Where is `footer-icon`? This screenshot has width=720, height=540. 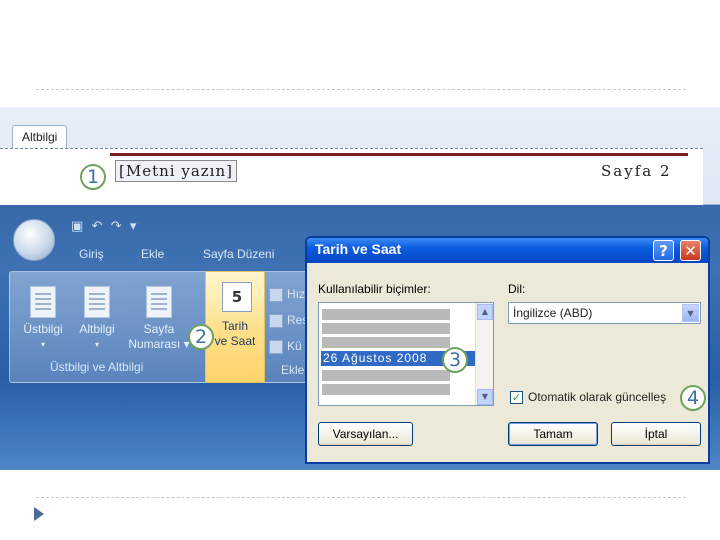
footer-icon is located at coordinates (97, 302).